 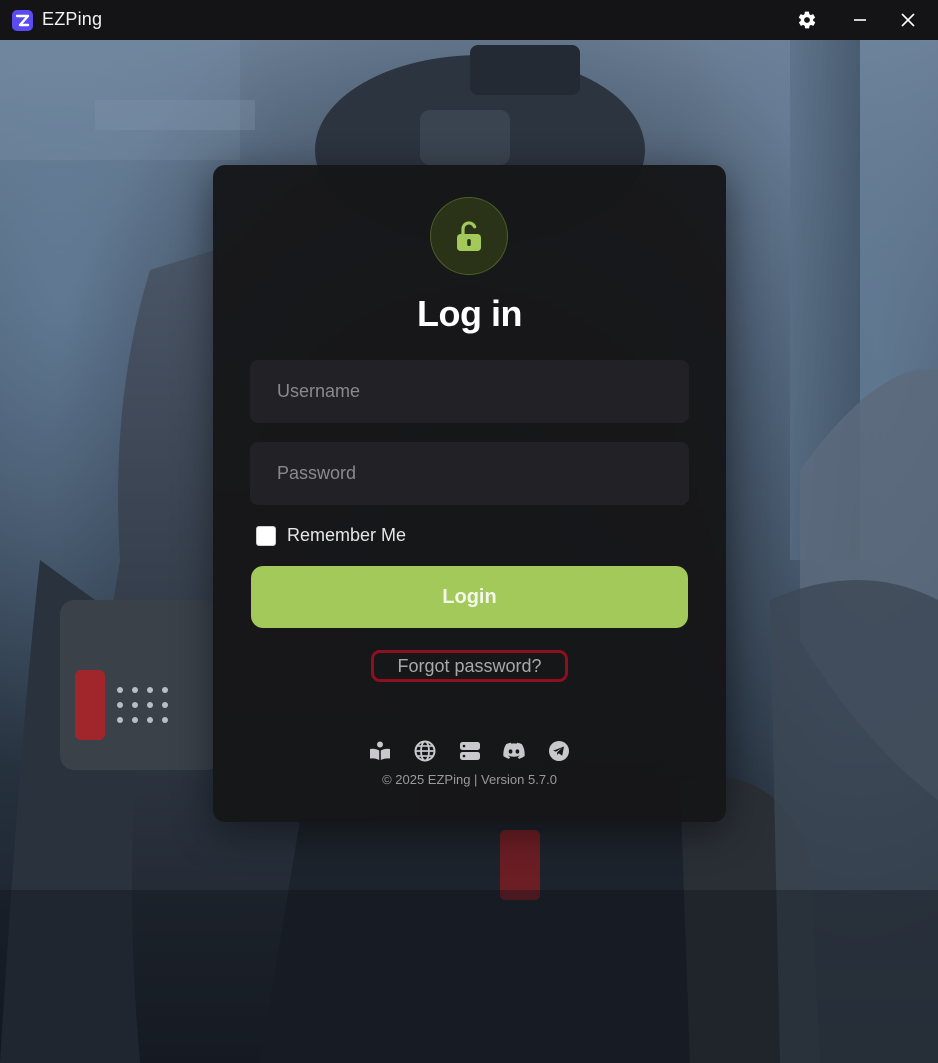 I want to click on username-field-container, so click(x=469, y=391).